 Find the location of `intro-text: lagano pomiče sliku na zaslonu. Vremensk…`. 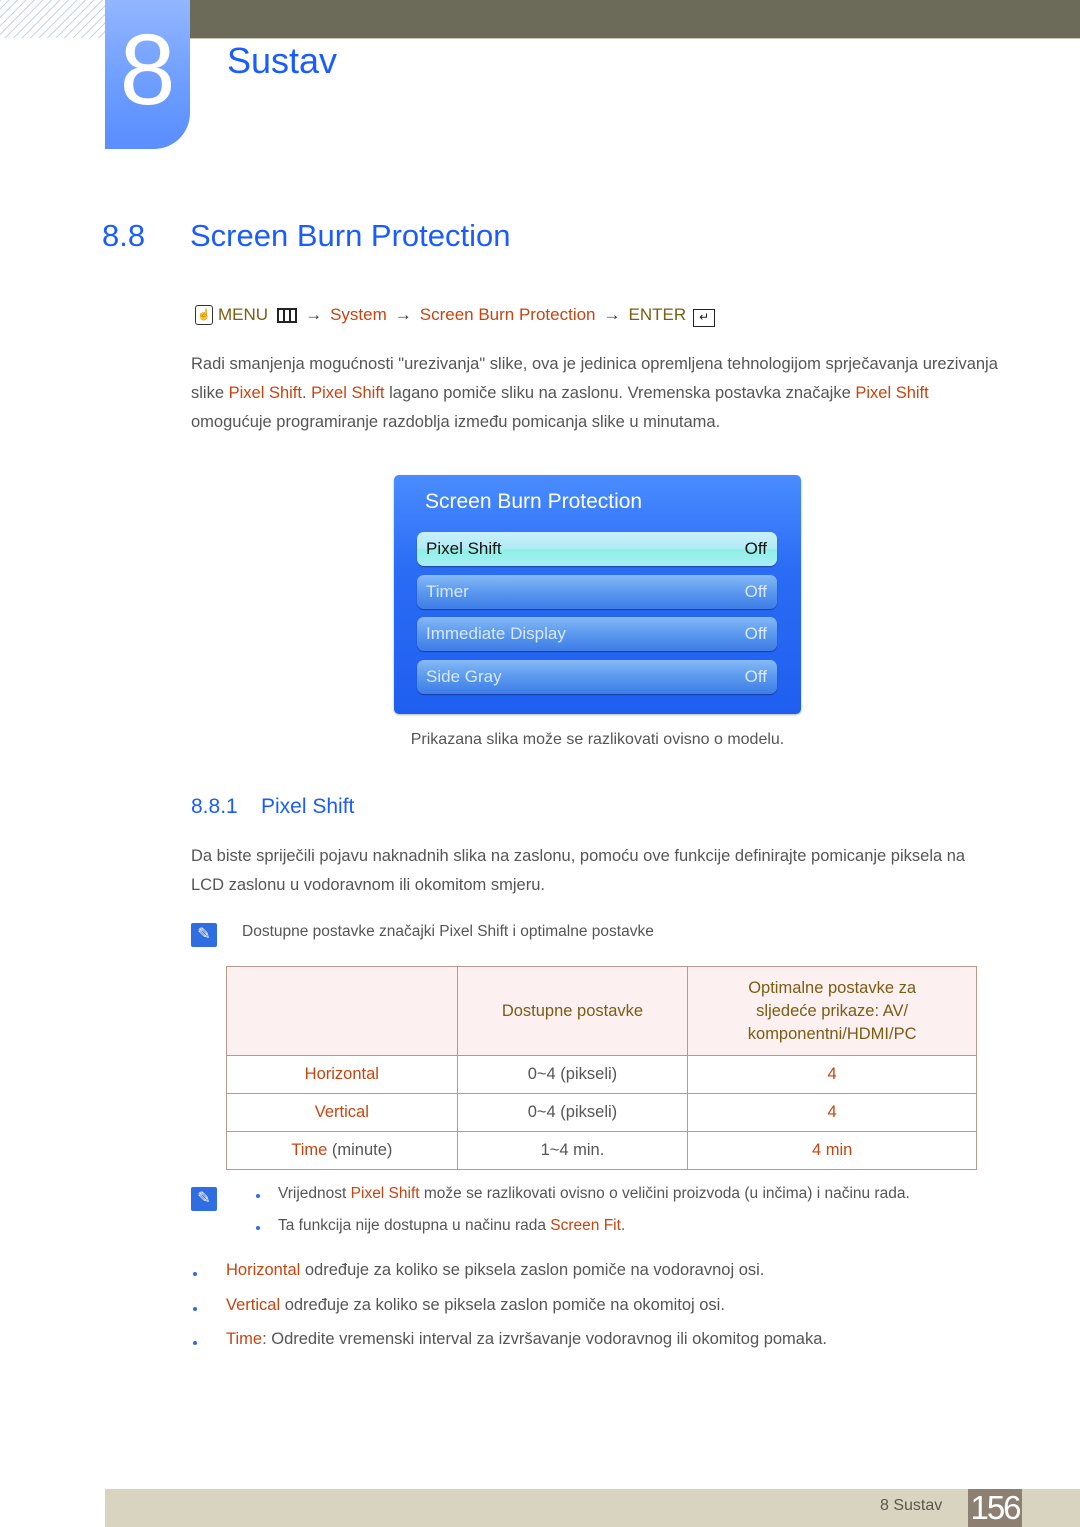

intro-text: lagano pomiče sliku na zaslonu. Vremensk… is located at coordinates (620, 393).